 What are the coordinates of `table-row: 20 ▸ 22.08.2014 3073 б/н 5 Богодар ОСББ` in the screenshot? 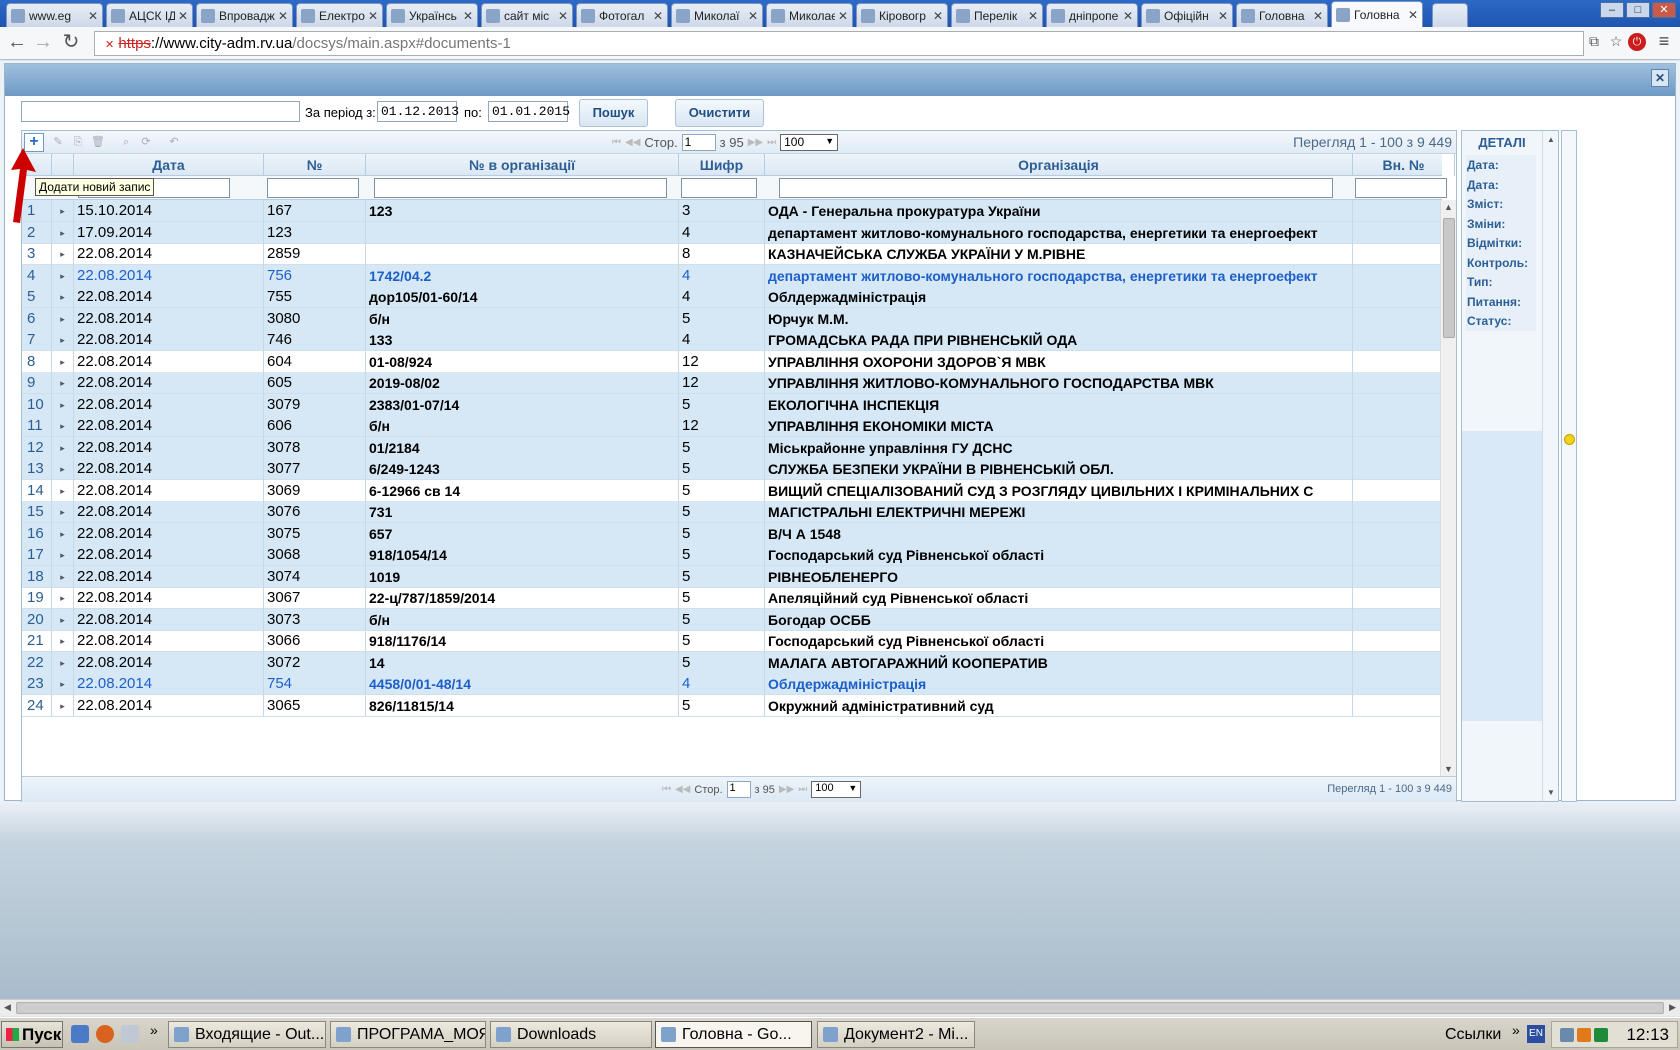 It's located at (732, 619).